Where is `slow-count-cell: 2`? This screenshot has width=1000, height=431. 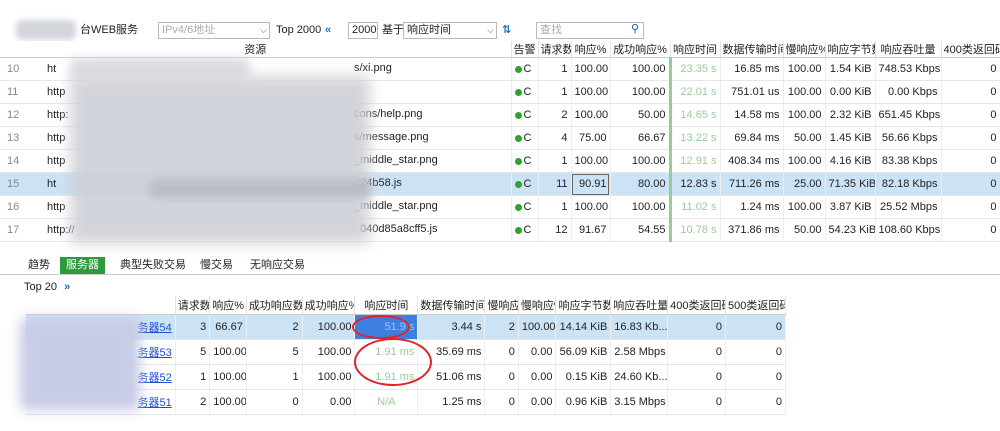 slow-count-cell: 2 is located at coordinates (501, 327).